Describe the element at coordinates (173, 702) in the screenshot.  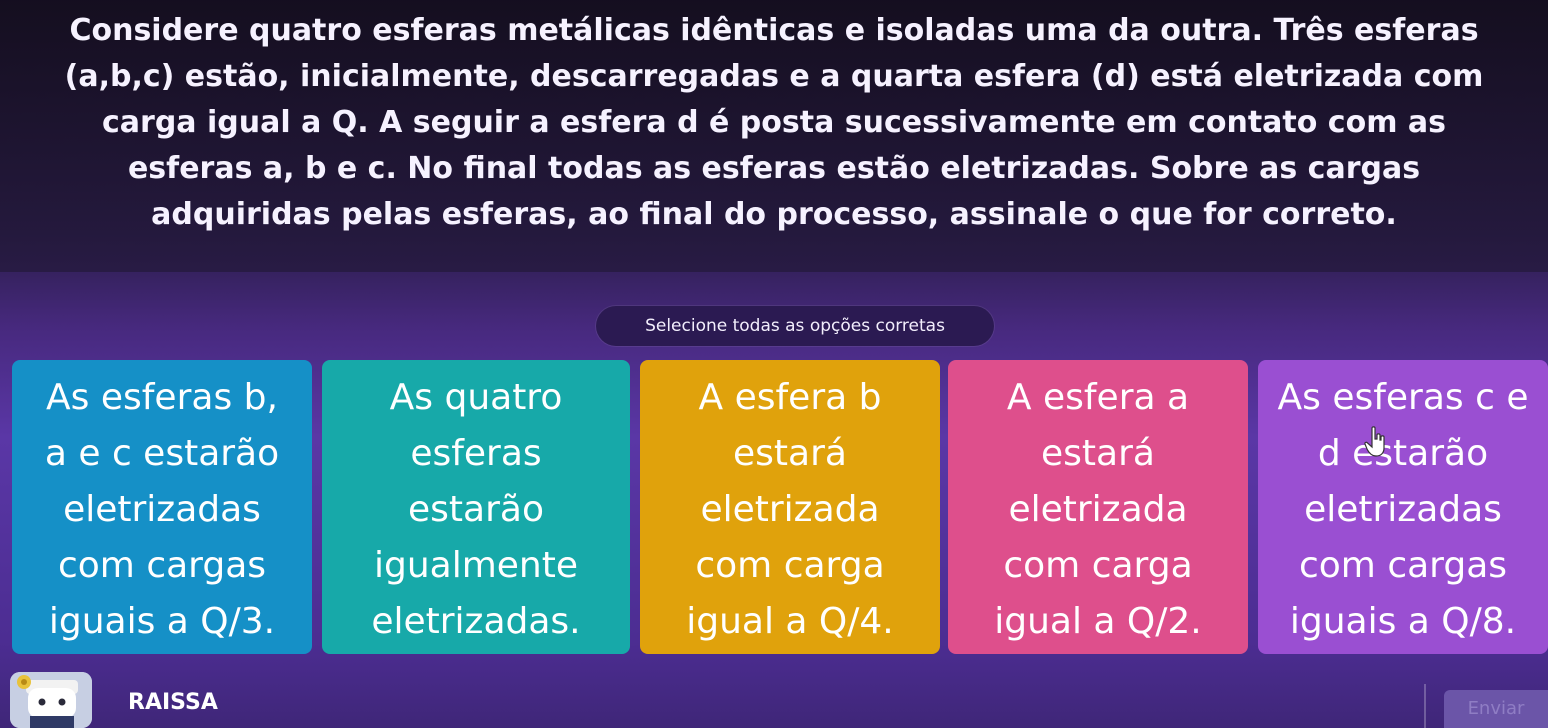
I see `player-name: RAISSA` at that location.